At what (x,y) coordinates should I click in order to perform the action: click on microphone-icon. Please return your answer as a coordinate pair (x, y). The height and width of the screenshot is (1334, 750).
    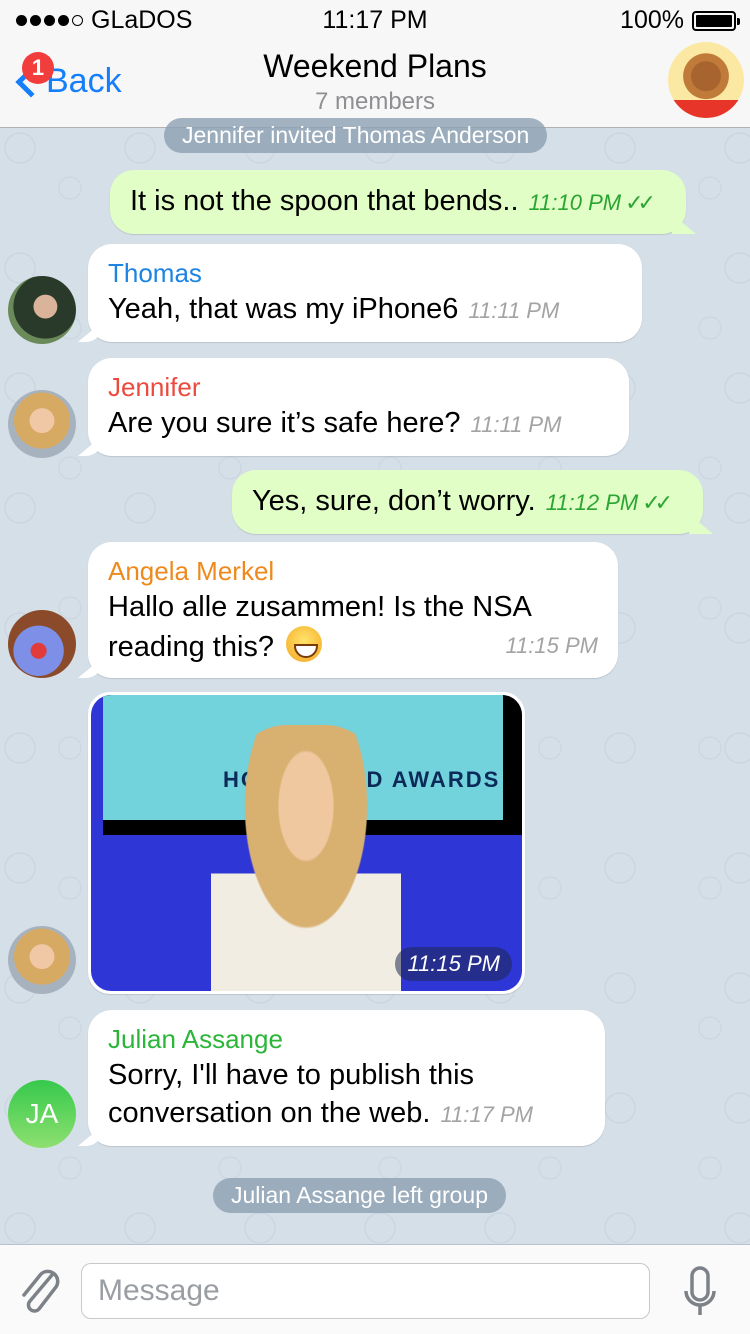
    Looking at the image, I should click on (700, 1291).